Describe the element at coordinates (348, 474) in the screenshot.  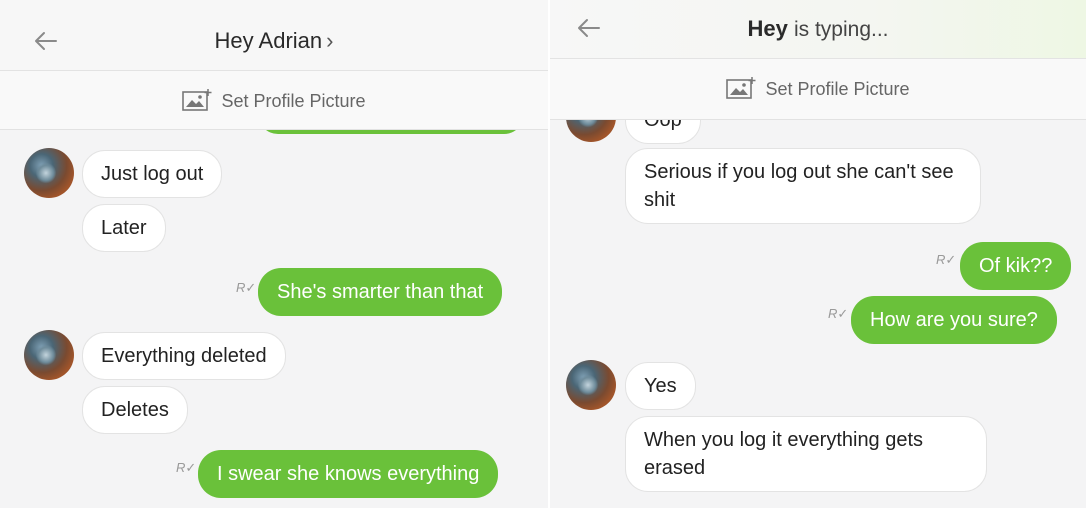
I see `message-bubble-outgoing: I swear she knows everything` at that location.